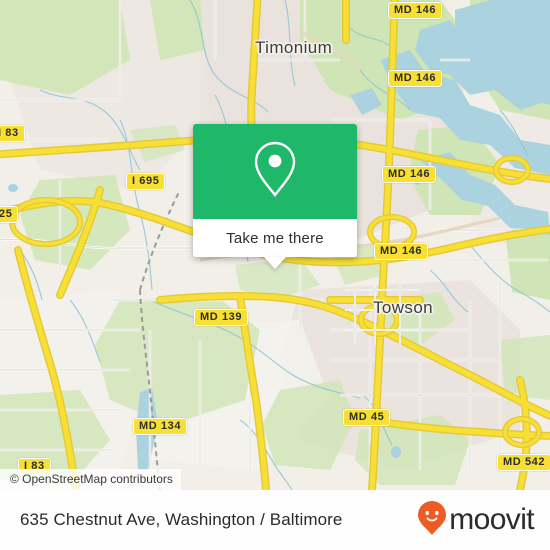 The image size is (550, 550). Describe the element at coordinates (415, 10) in the screenshot. I see `road-shield-md146-a: MD 146` at that location.